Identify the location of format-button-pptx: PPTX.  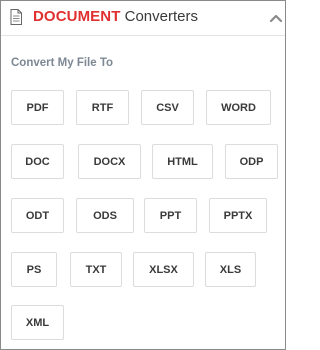
(238, 215).